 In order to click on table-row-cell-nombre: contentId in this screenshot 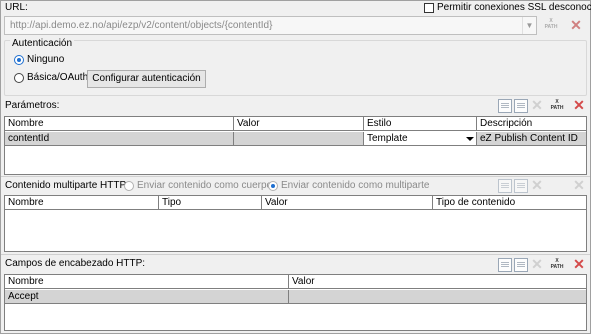, I will do `click(119, 139)`.